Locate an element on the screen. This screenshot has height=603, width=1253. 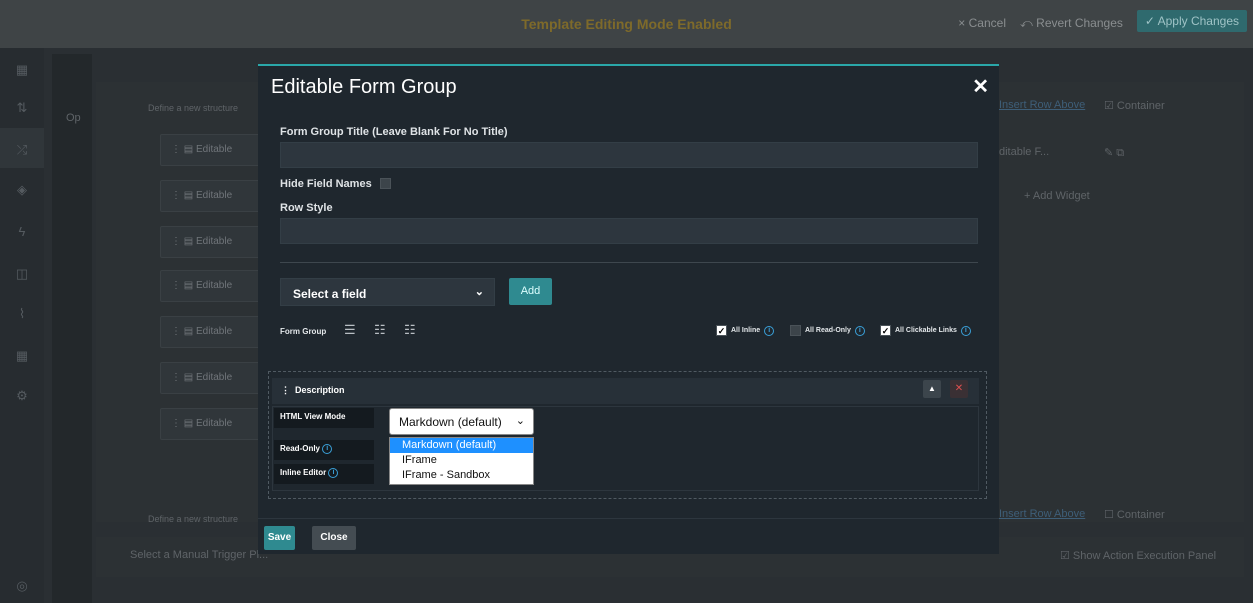
dashboard-icon: ▦ is located at coordinates (22, 70).